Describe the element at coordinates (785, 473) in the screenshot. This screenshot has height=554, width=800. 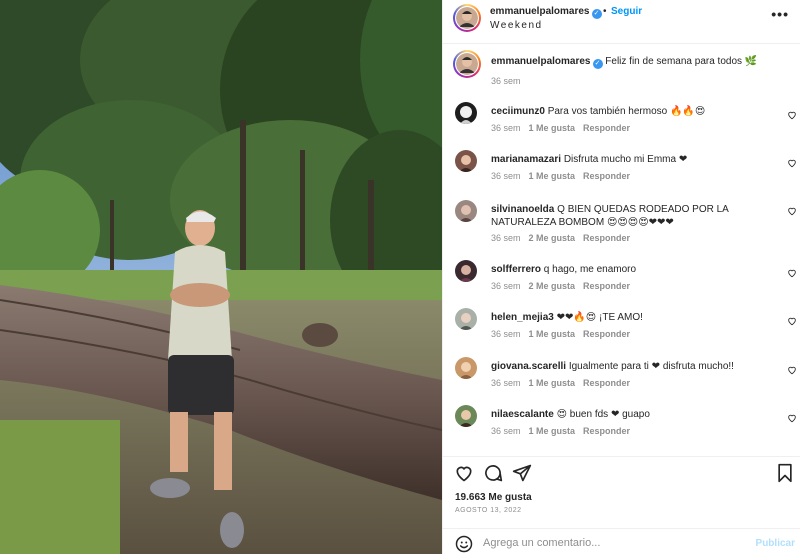
I see `bookmark-icon` at that location.